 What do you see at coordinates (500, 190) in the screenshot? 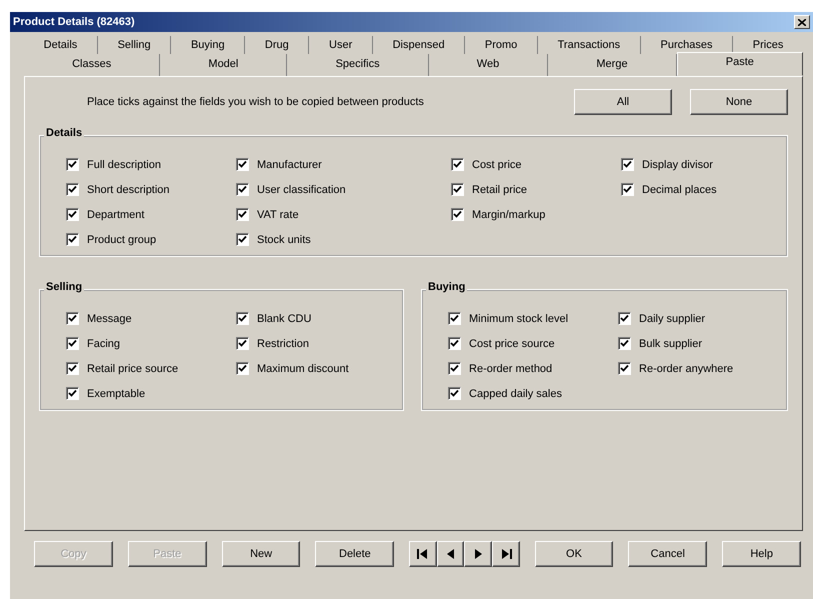
I see `checkbox-label: Retail price` at bounding box center [500, 190].